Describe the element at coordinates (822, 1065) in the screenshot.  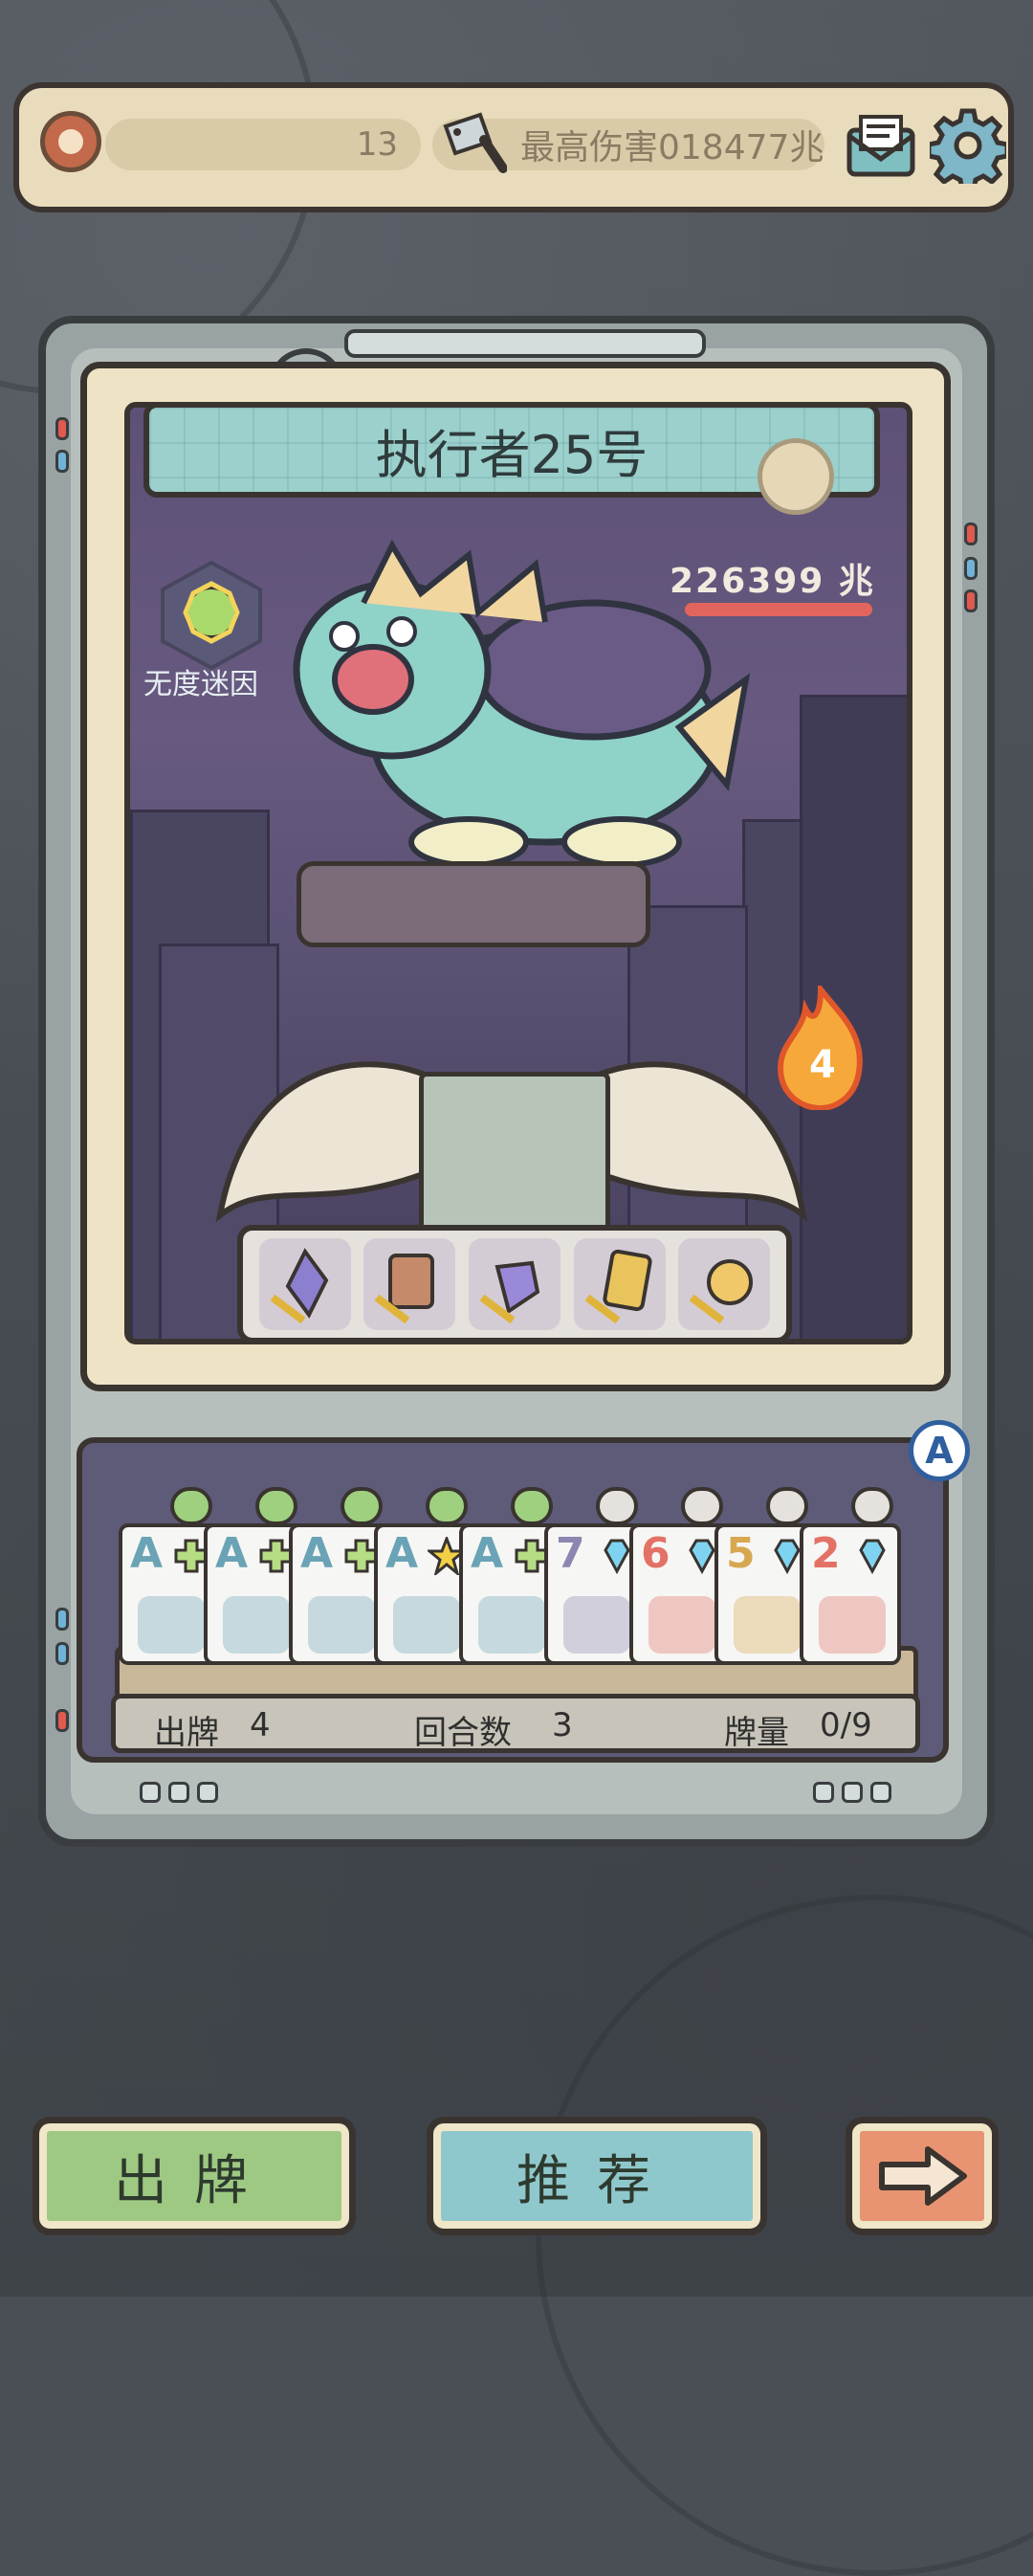
I see `fire-count: 4` at that location.